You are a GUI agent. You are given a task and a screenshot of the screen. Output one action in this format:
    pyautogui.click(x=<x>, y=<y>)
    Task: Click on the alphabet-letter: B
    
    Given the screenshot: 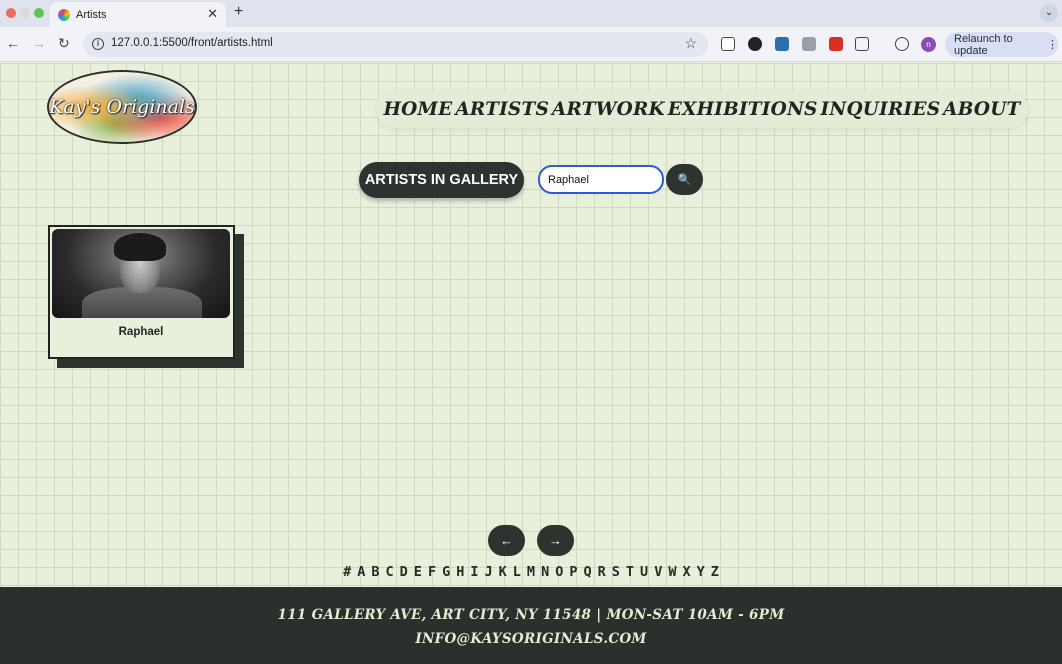 What is the action you would take?
    pyautogui.click(x=375, y=572)
    